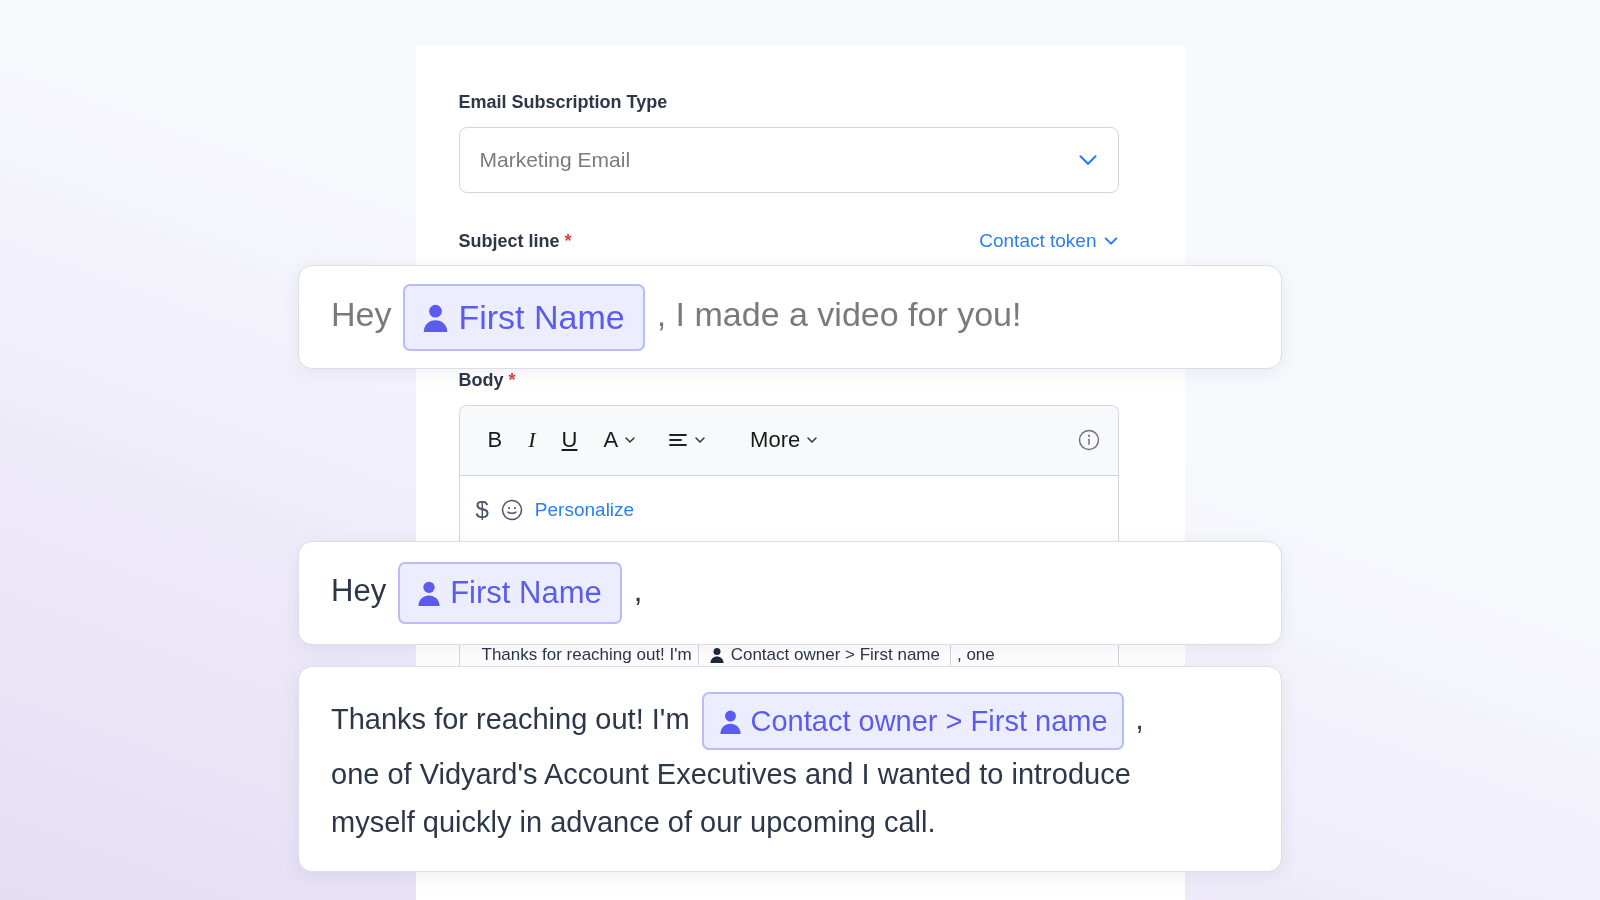  Describe the element at coordinates (510, 718) in the screenshot. I see `preview-text: Thanks for reaching out! I'm` at that location.